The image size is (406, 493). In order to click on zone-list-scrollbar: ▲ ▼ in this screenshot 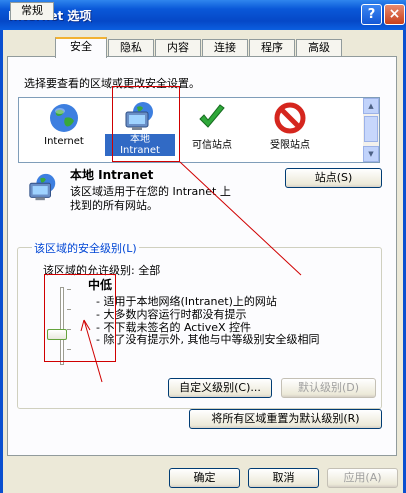, I will do `click(371, 130)`.